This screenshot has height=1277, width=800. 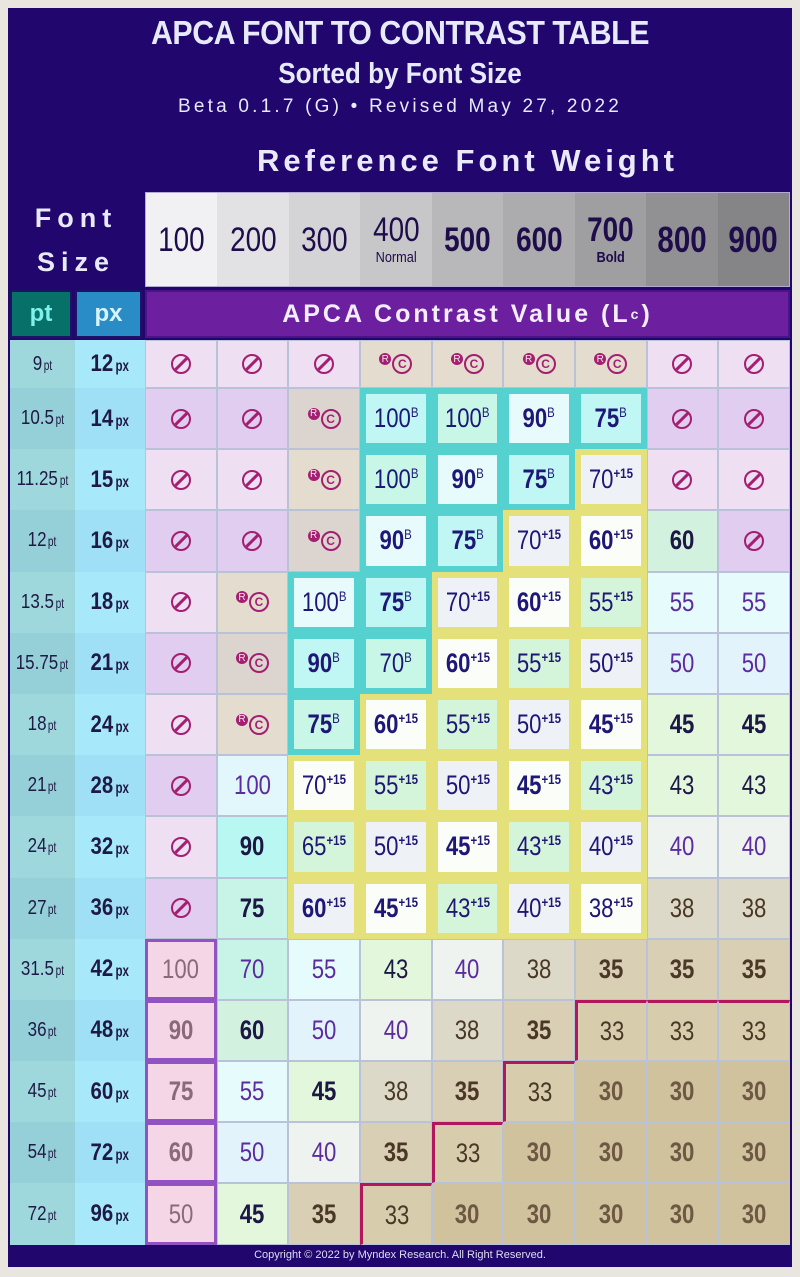 What do you see at coordinates (400, 419) in the screenshot?
I see `table-row: 10.5 pt 14 px R C 100B 100B 90B 75B` at bounding box center [400, 419].